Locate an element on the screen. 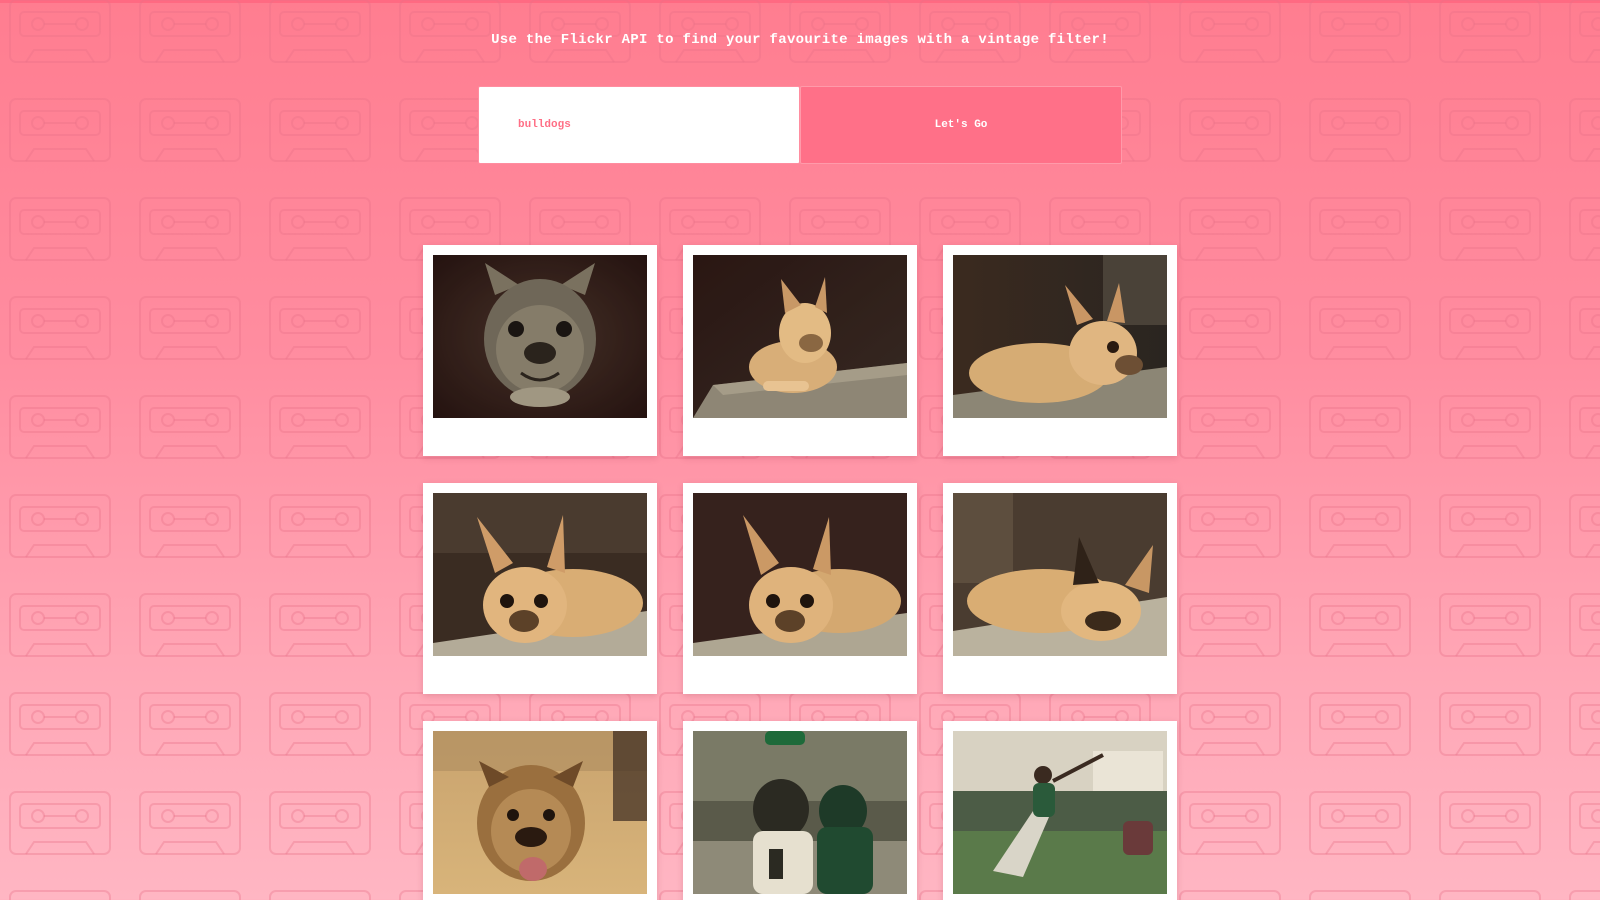  photo-french-bulldog-sleeping is located at coordinates (1060, 574).